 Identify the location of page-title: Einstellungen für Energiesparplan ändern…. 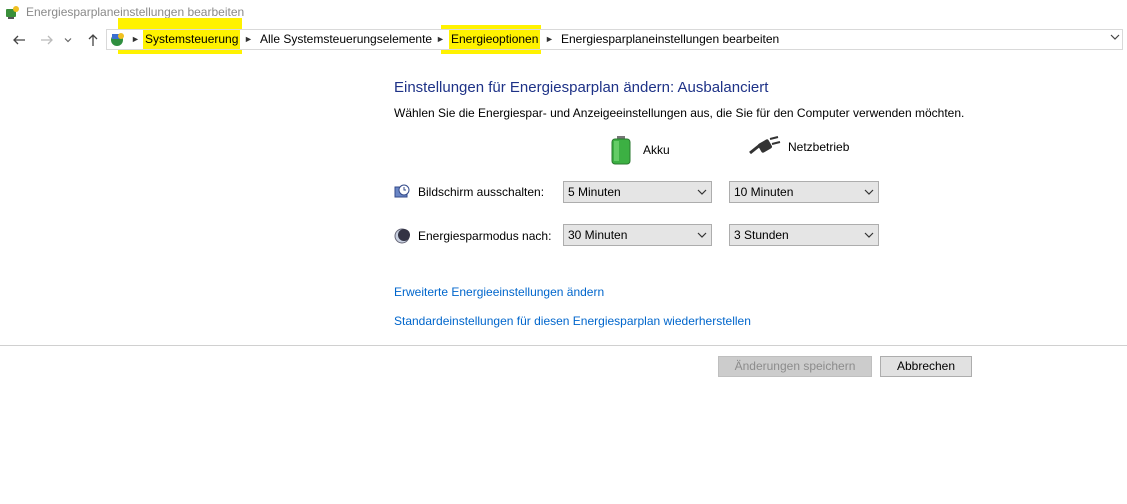
(581, 87).